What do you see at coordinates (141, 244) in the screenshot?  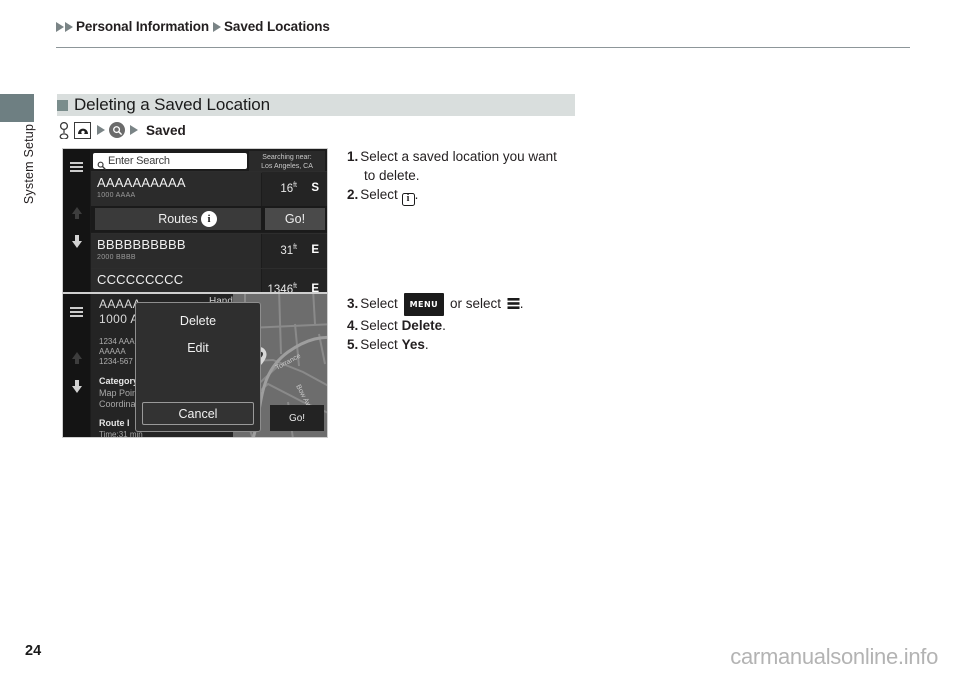 I see `list-item-name: BBBBBBBBBB` at bounding box center [141, 244].